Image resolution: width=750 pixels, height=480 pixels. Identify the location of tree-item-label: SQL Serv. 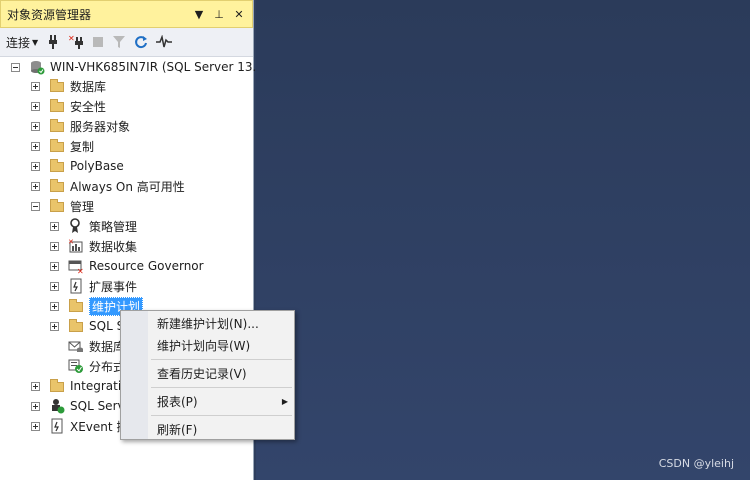
(97, 406).